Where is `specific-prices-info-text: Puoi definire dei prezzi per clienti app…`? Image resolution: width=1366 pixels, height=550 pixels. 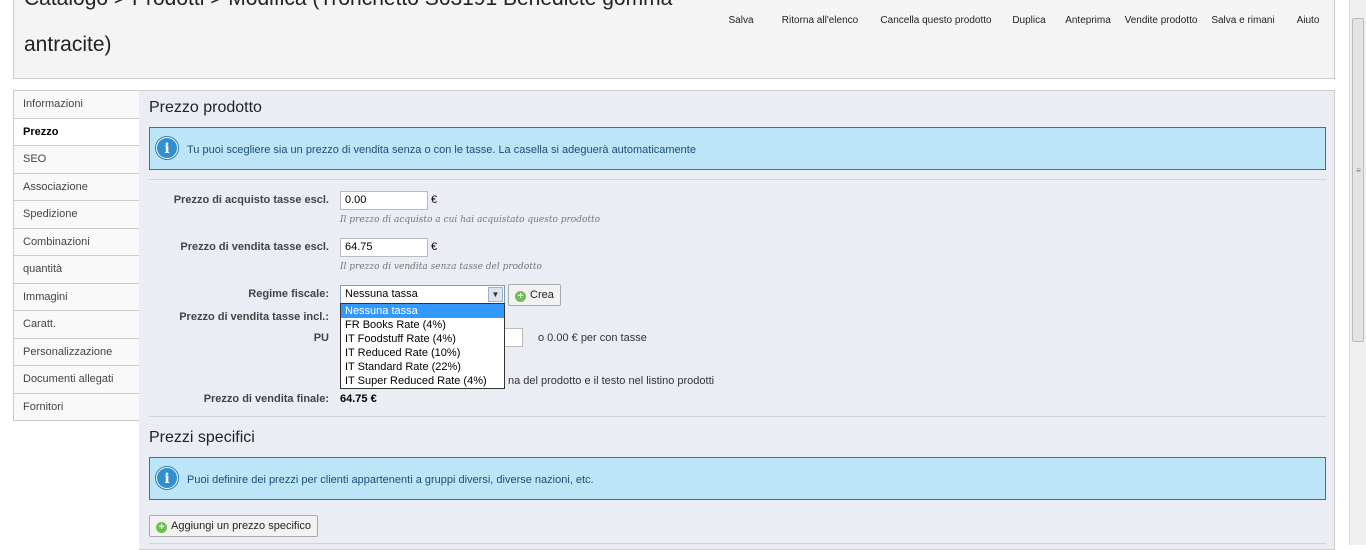
specific-prices-info-text: Puoi definire dei prezzi per clienti app… is located at coordinates (390, 480).